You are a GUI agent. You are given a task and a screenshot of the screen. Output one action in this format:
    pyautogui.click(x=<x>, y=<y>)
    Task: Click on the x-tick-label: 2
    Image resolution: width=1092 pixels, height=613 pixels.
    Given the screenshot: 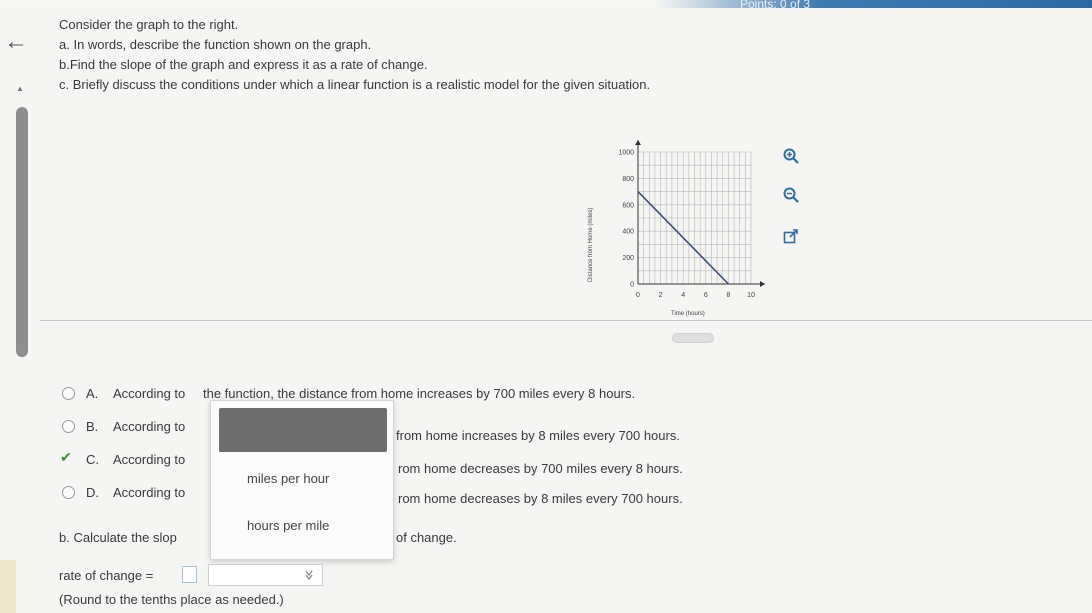 What is the action you would take?
    pyautogui.click(x=661, y=295)
    